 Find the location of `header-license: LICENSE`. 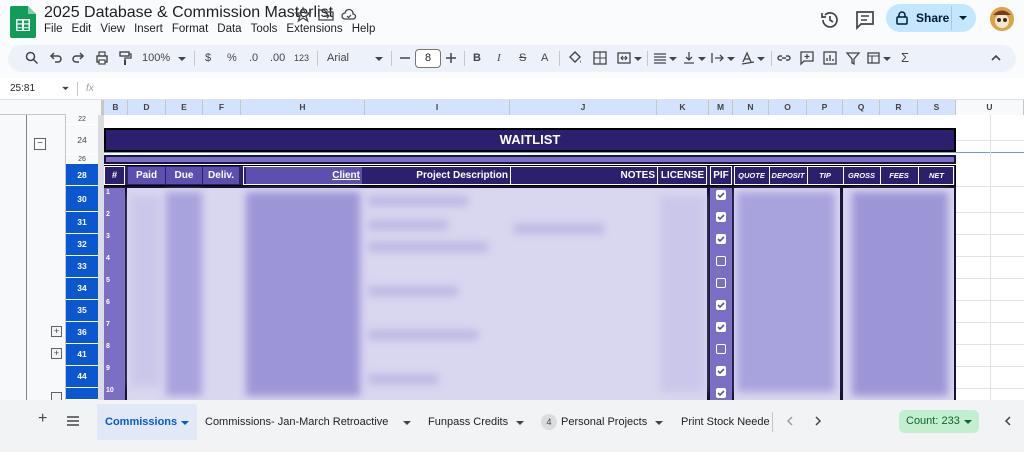

header-license: LICENSE is located at coordinates (682, 175).